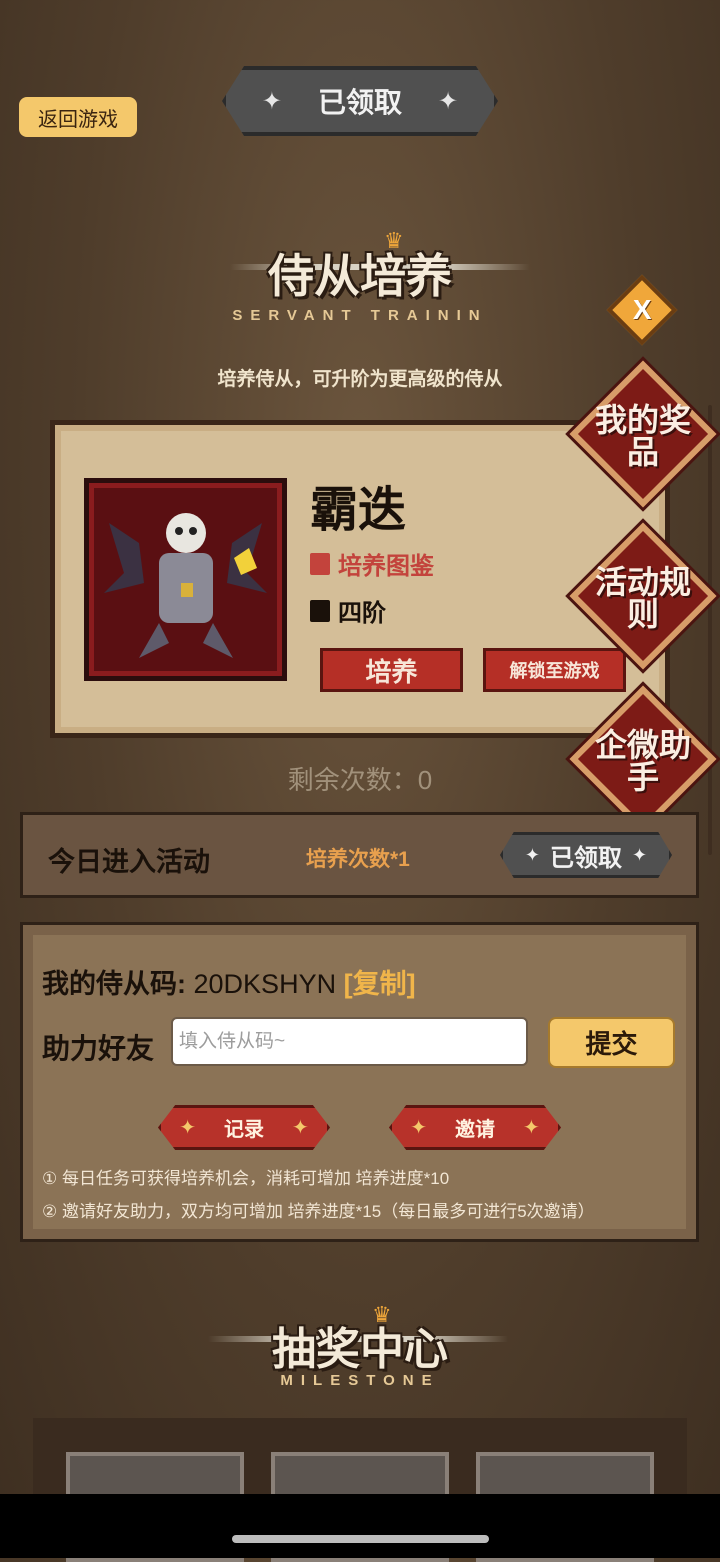  Describe the element at coordinates (360, 1526) in the screenshot. I see `system-nav-bar` at that location.